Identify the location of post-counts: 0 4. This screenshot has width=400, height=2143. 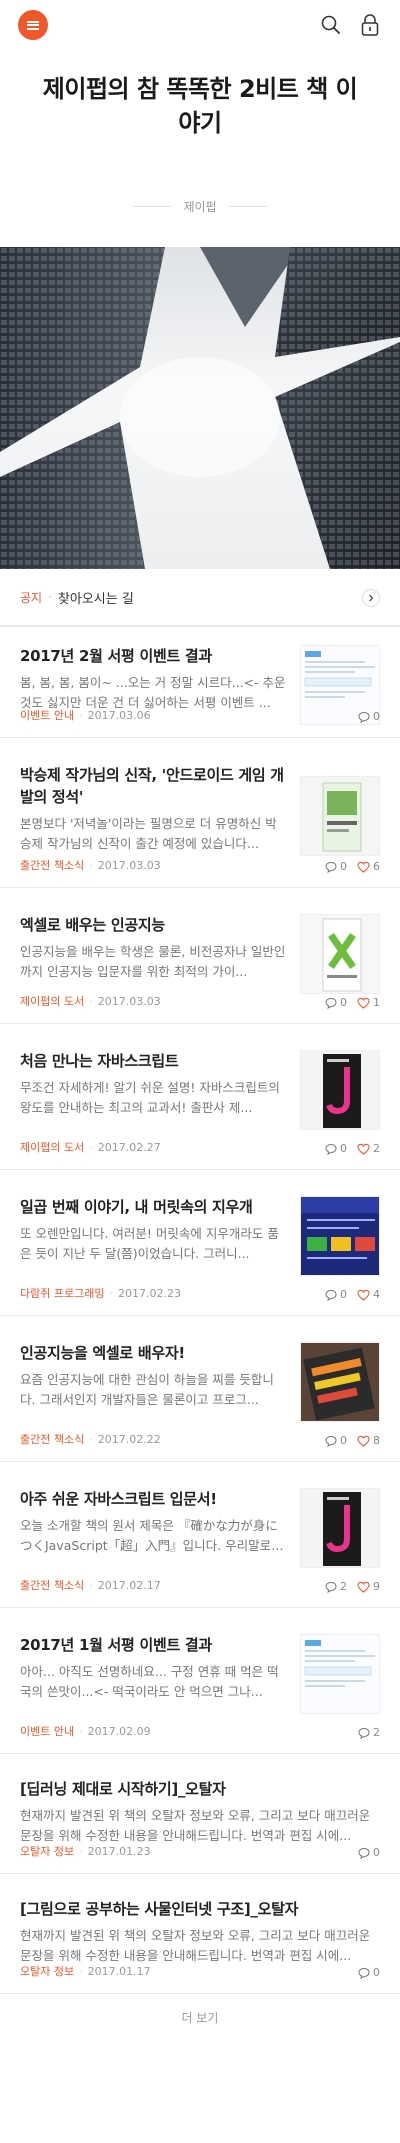
(352, 1294).